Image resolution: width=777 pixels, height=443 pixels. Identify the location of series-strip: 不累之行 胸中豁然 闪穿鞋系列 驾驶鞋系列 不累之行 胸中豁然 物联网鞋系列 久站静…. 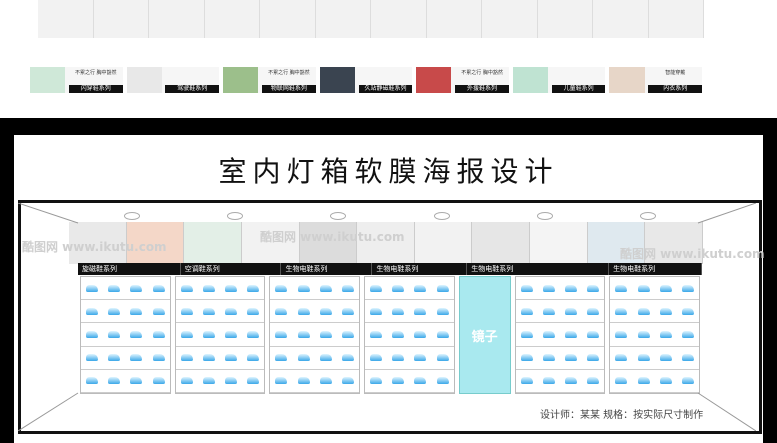
(366, 80).